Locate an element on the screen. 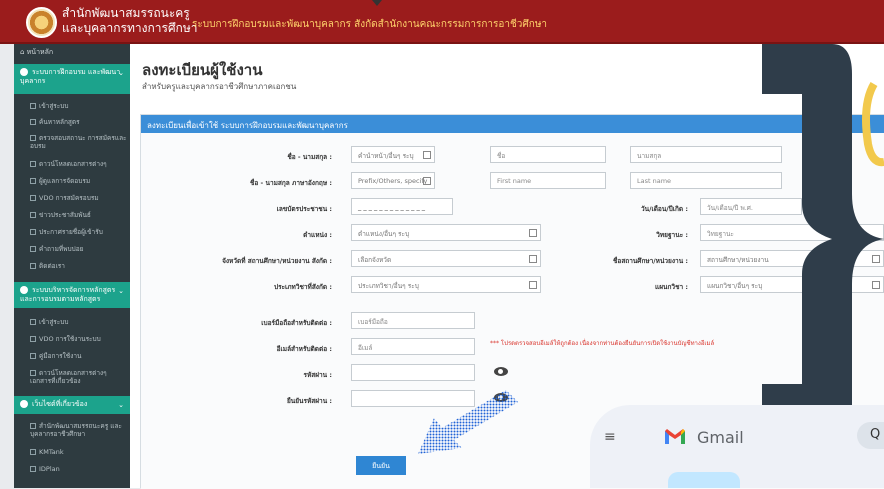 The height and width of the screenshot is (489, 884). sidebar-item-manual: คู่มือการใช้งาน is located at coordinates (79, 356).